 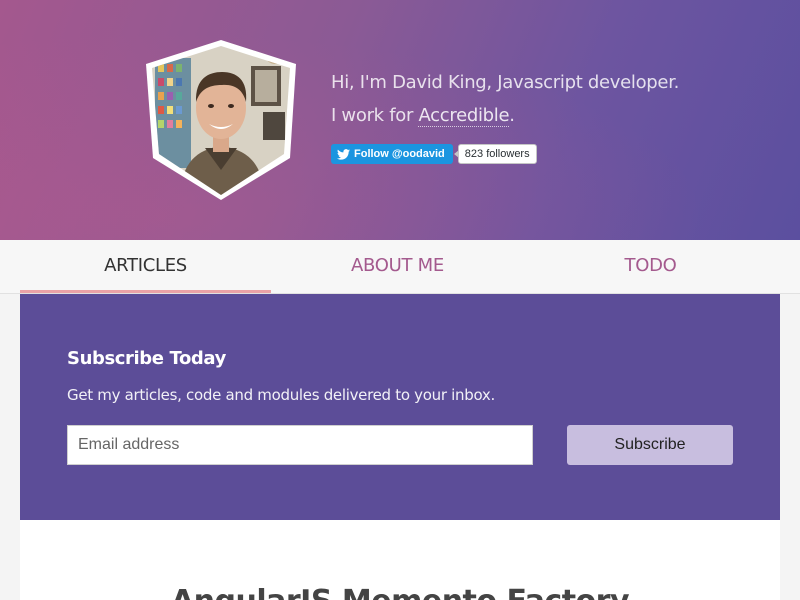 I want to click on tab-about-me: ABOUT ME, so click(x=397, y=266).